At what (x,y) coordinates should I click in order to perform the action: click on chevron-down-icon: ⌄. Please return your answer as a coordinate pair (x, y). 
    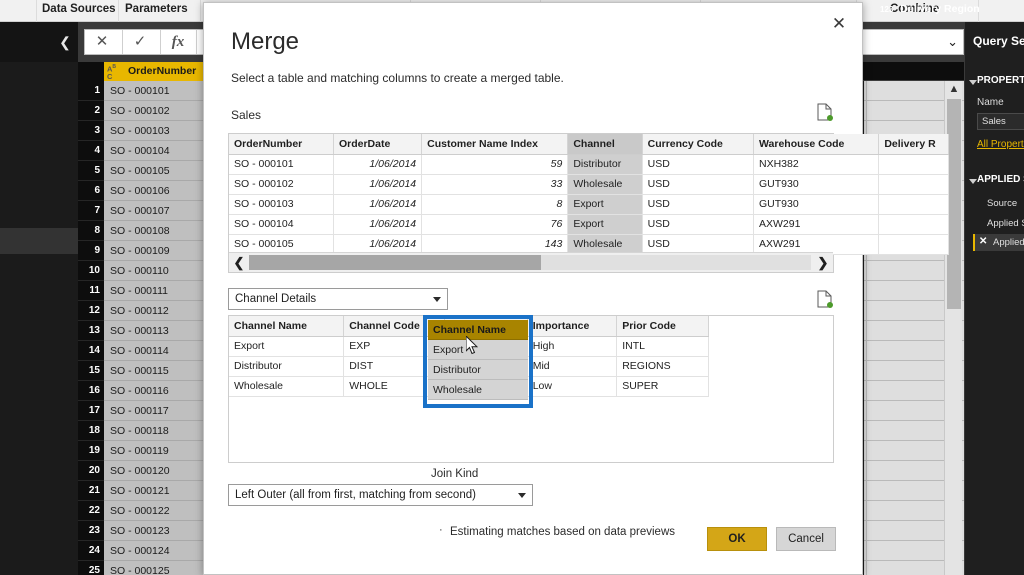
    Looking at the image, I should click on (952, 42).